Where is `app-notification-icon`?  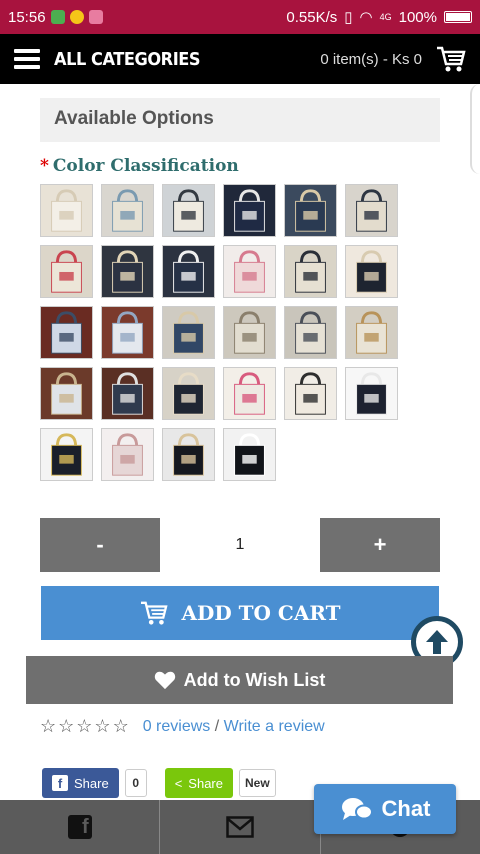 app-notification-icon is located at coordinates (76, 17).